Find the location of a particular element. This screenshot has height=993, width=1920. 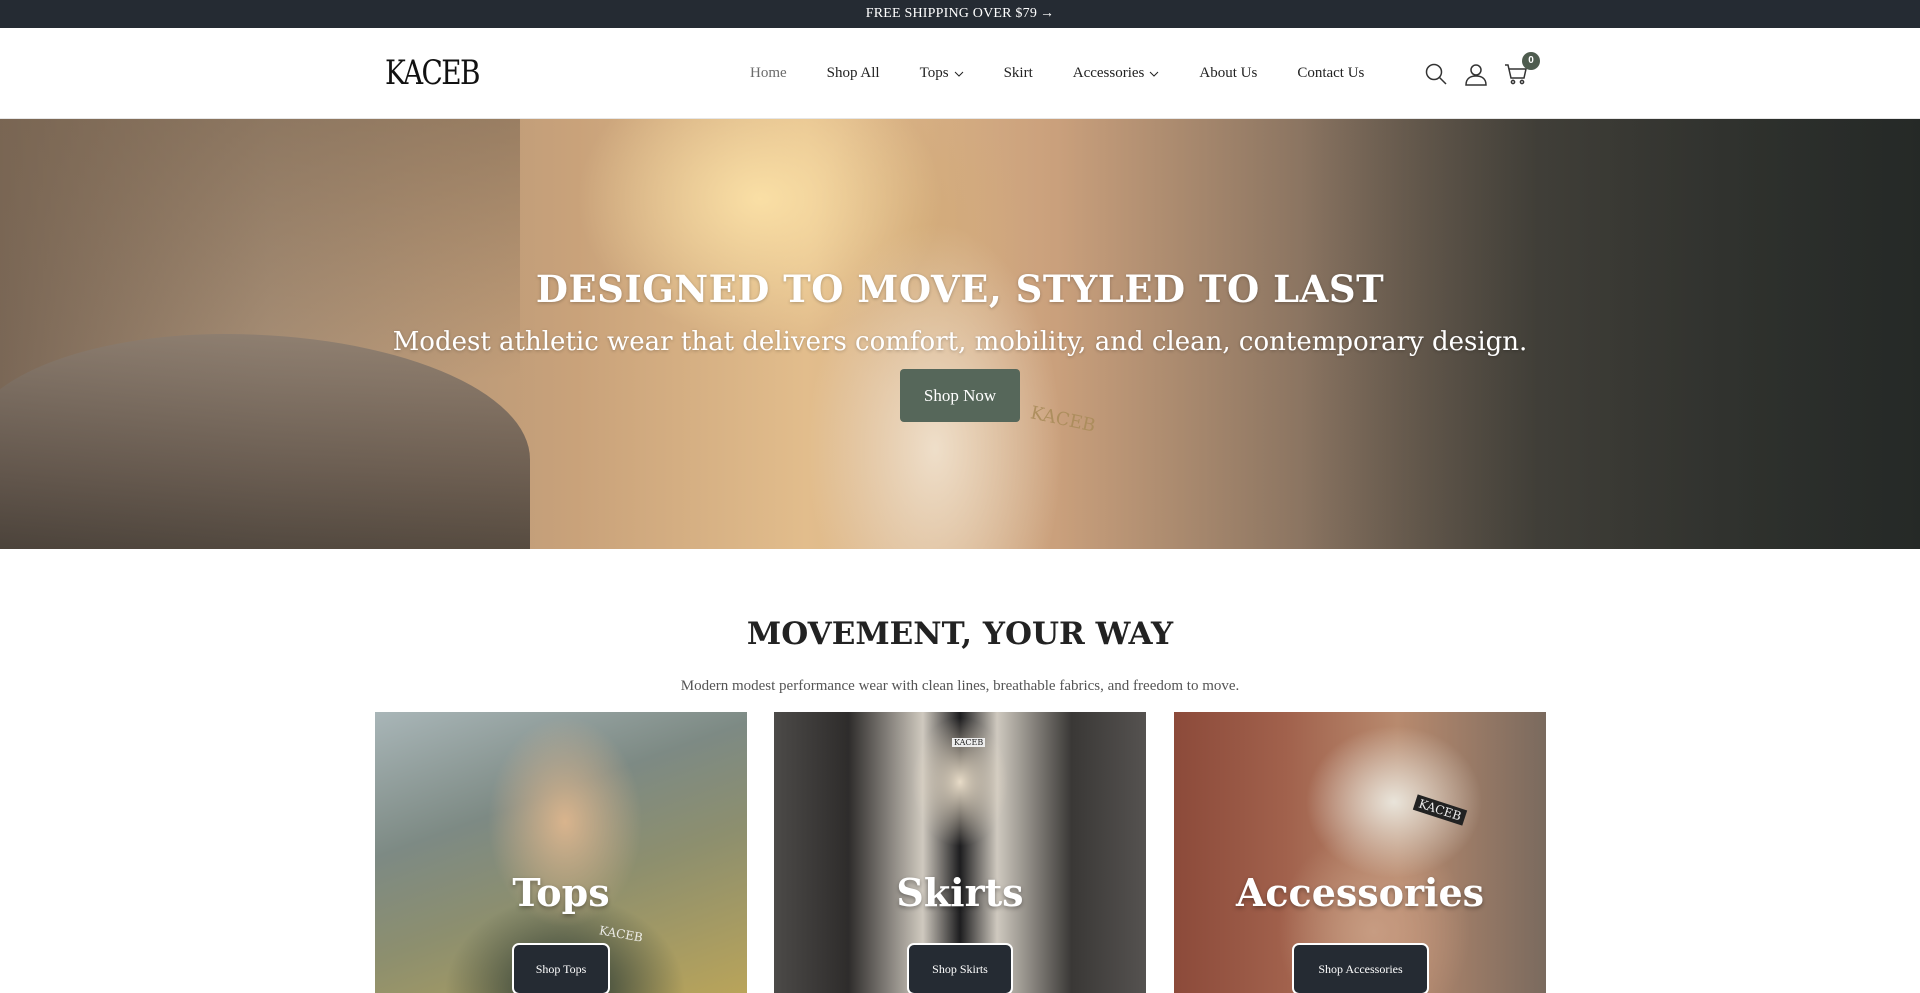

nav-item-label: Tops is located at coordinates (934, 73).